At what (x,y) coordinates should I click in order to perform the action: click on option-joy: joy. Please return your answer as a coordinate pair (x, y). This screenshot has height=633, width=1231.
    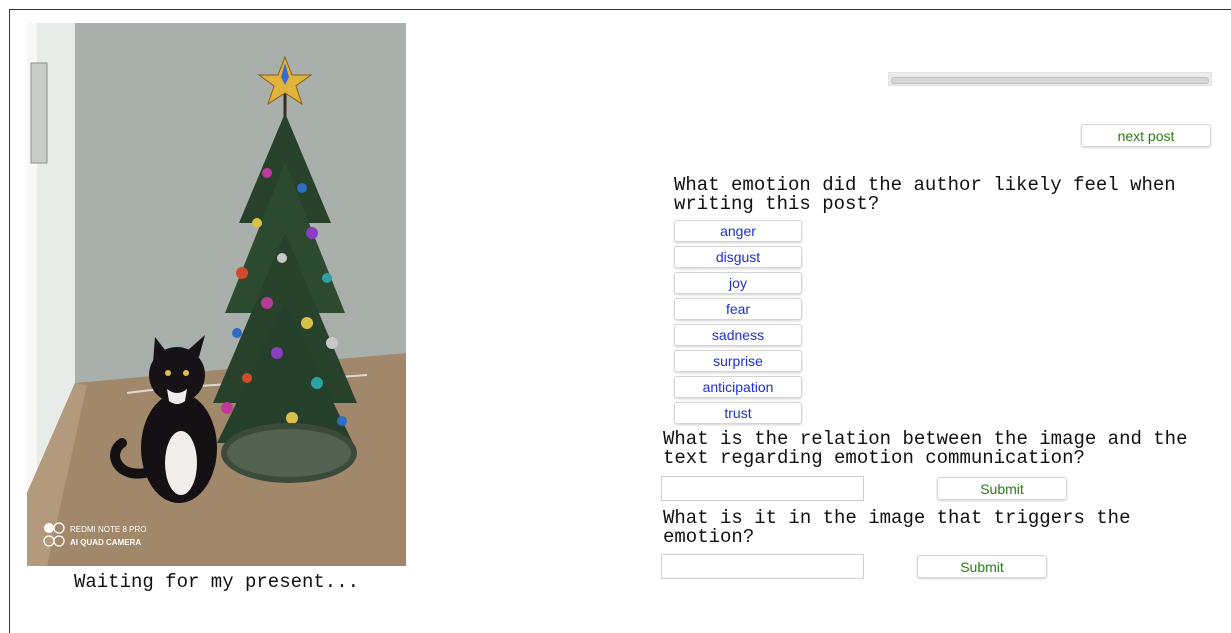
    Looking at the image, I should click on (738, 283).